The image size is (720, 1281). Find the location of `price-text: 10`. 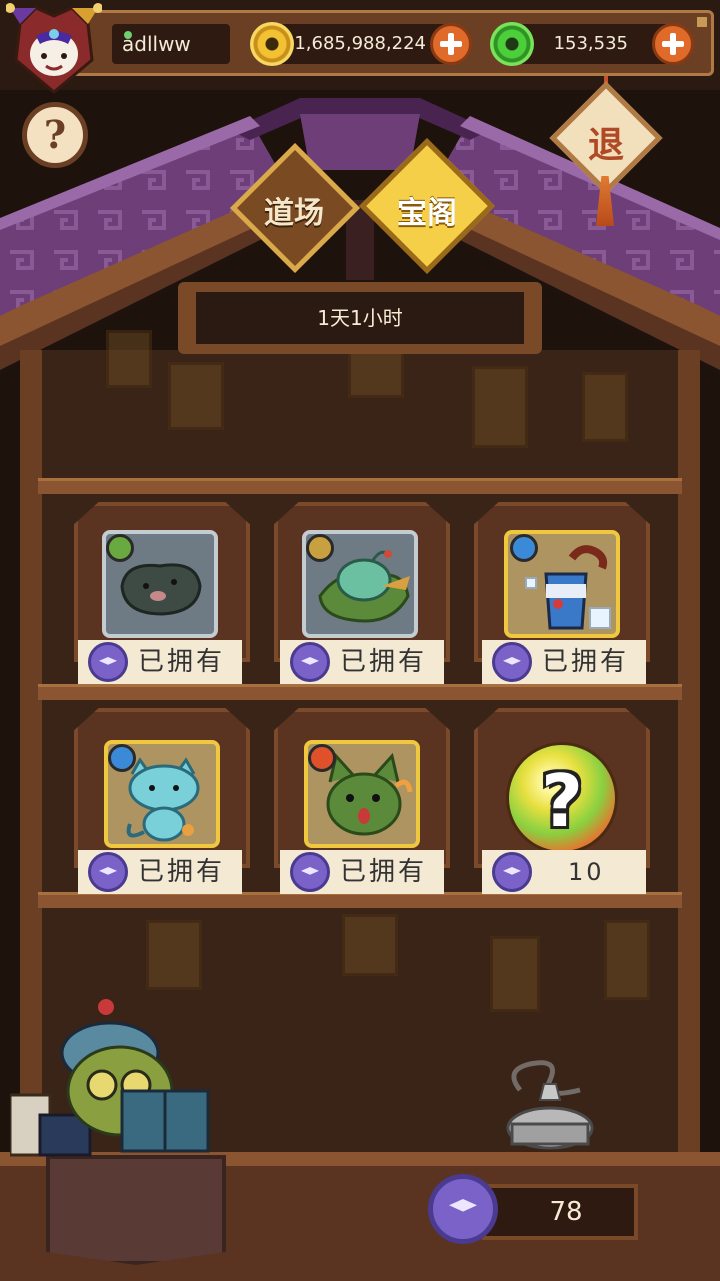

price-text: 10 is located at coordinates (586, 872).